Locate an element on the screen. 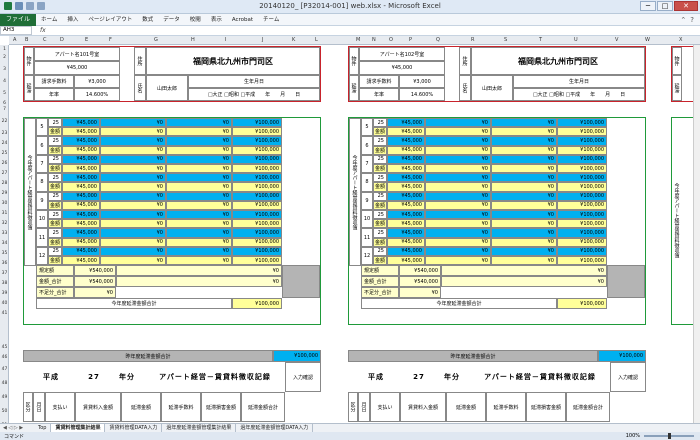  sheet-tab-top: Top is located at coordinates (43, 428).